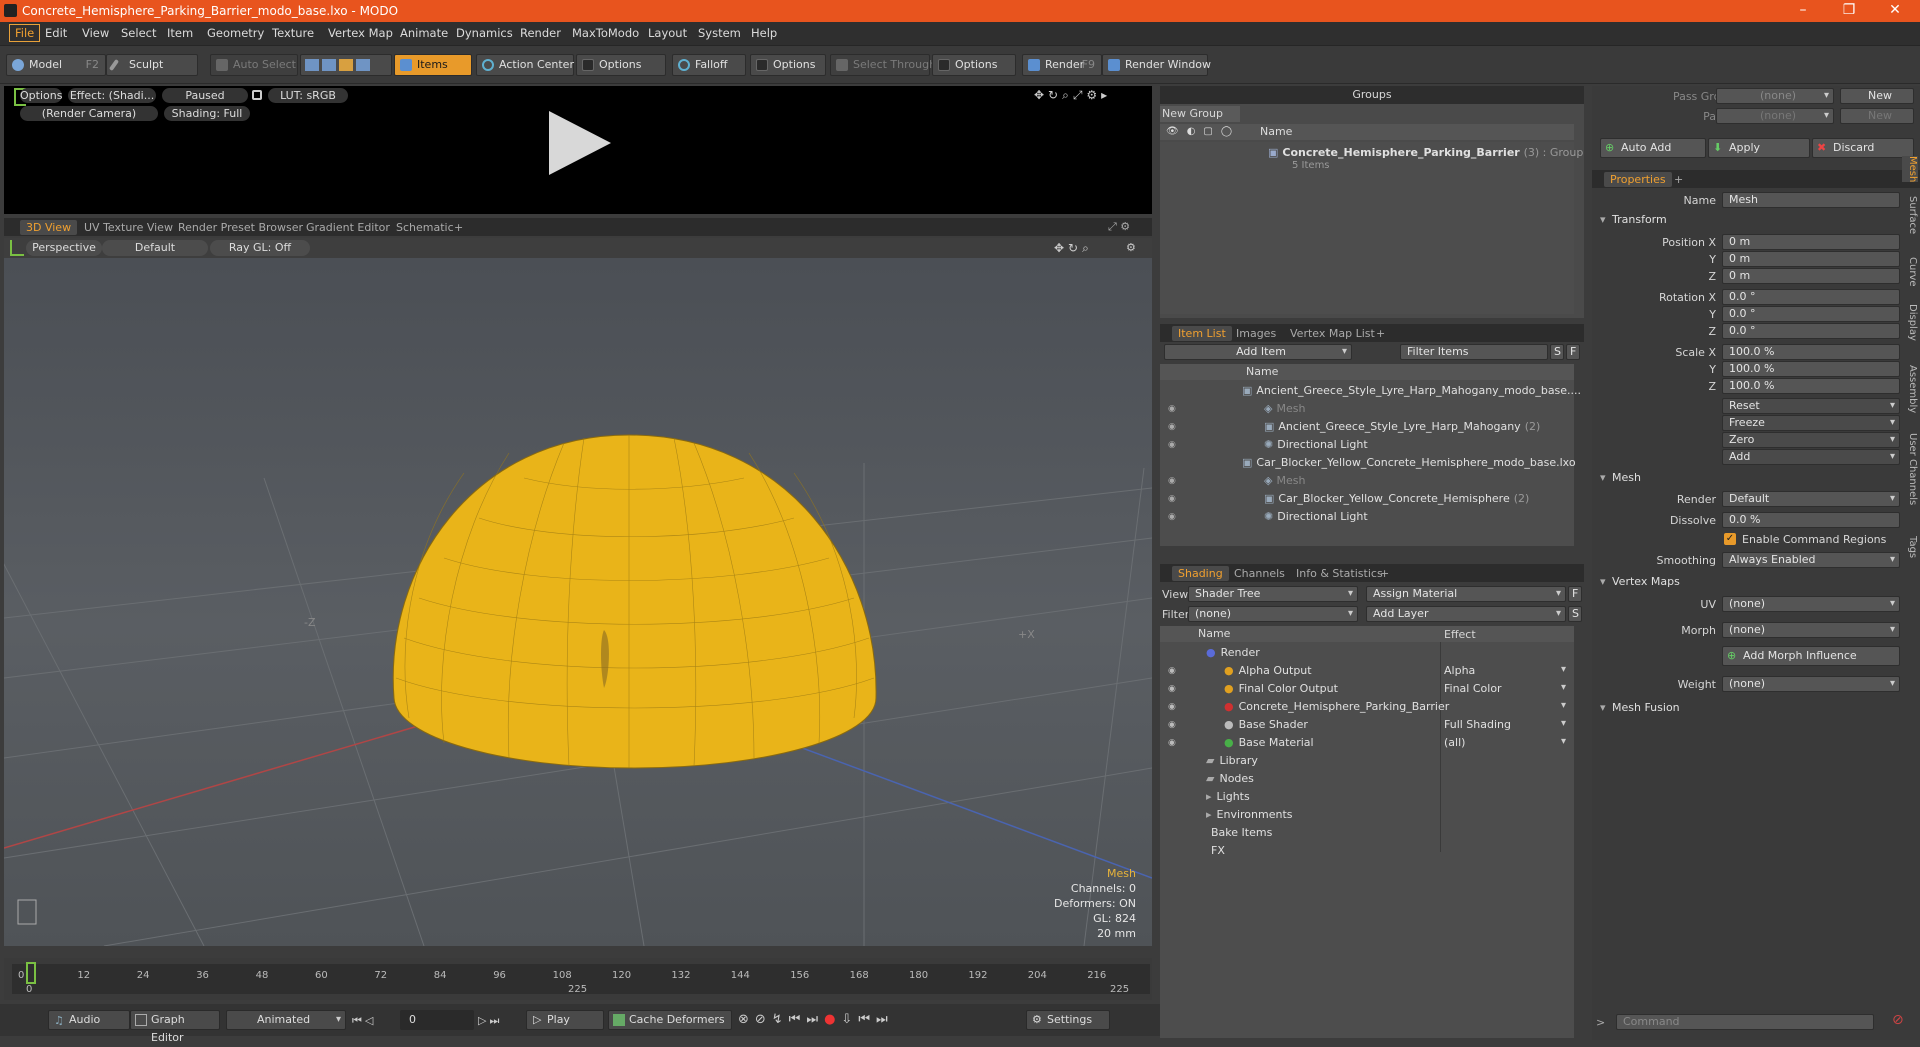 The image size is (1920, 1047). I want to click on rotation-y-input: 0.0 °, so click(1811, 314).